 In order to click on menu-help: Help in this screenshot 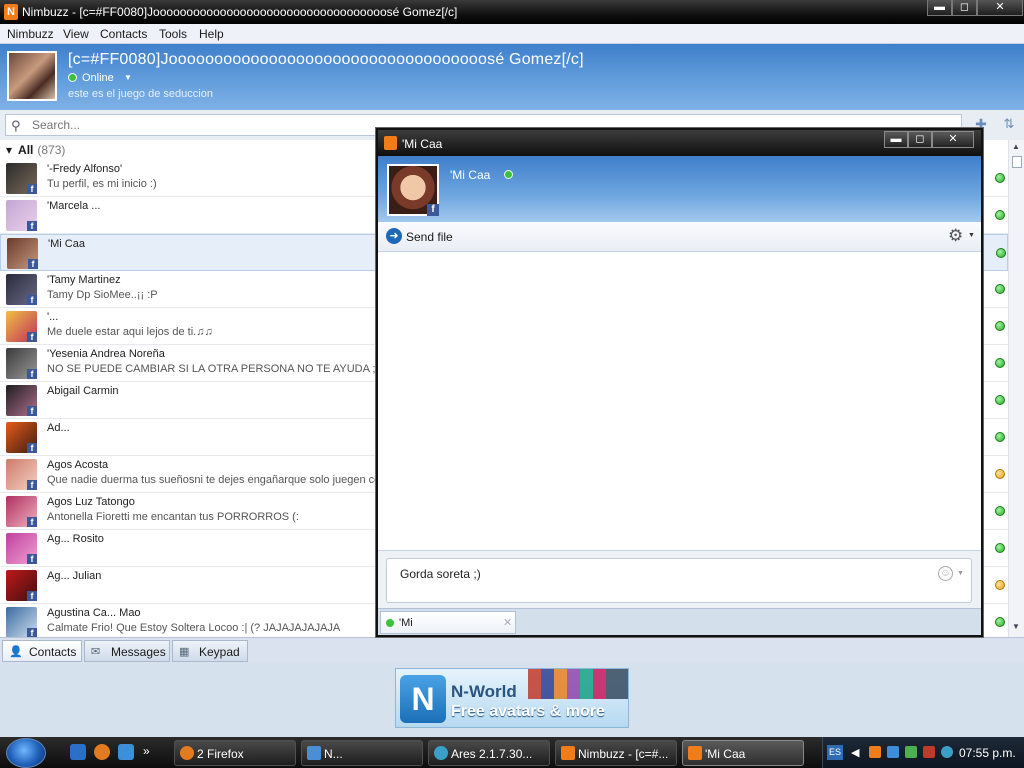, I will do `click(211, 34)`.